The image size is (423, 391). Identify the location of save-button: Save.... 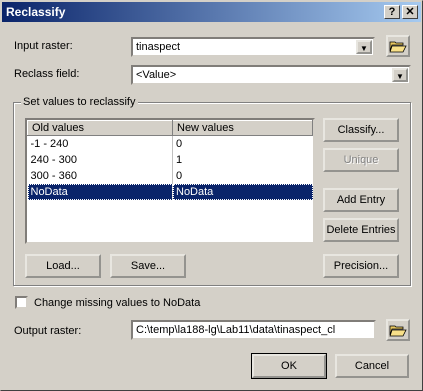
(148, 266).